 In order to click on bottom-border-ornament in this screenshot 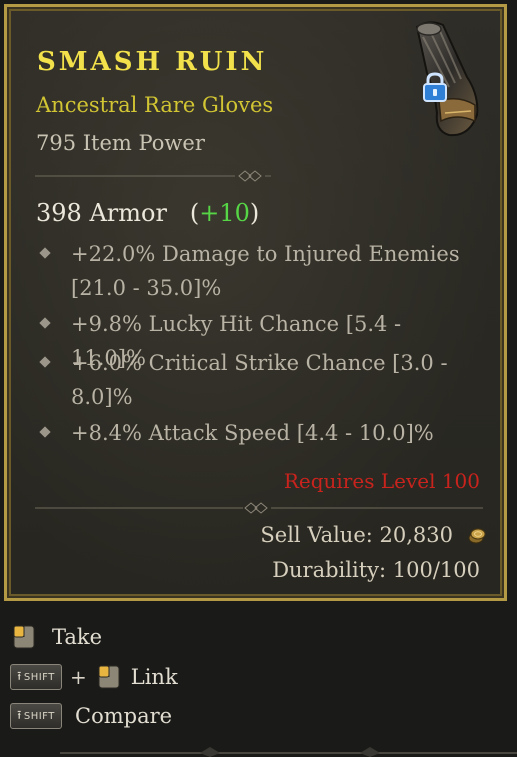, I will do `click(288, 752)`.